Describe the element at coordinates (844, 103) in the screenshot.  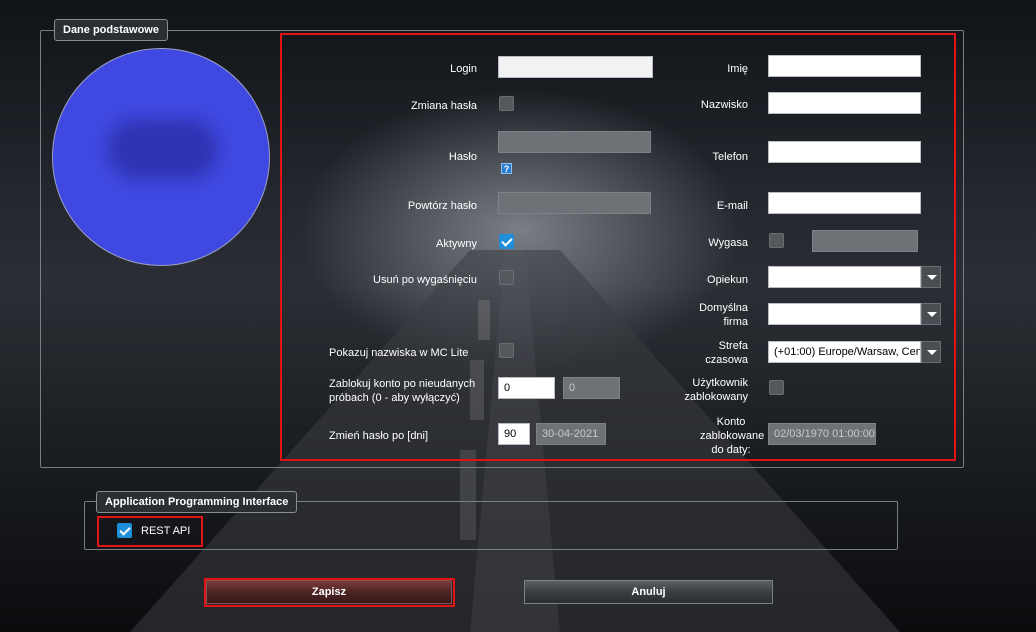
I see `last-name-field` at that location.